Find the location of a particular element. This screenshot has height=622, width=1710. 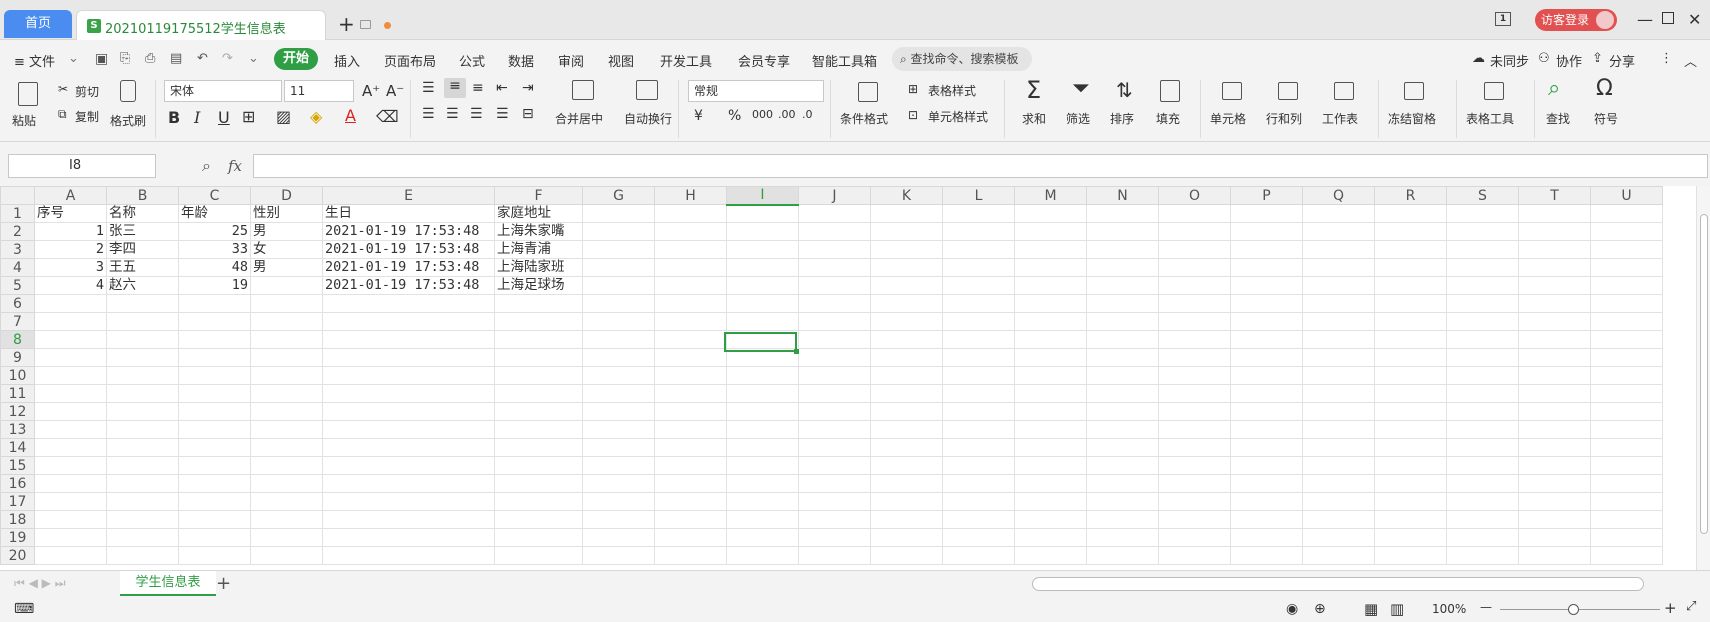

row-header: 13 is located at coordinates (17, 429).